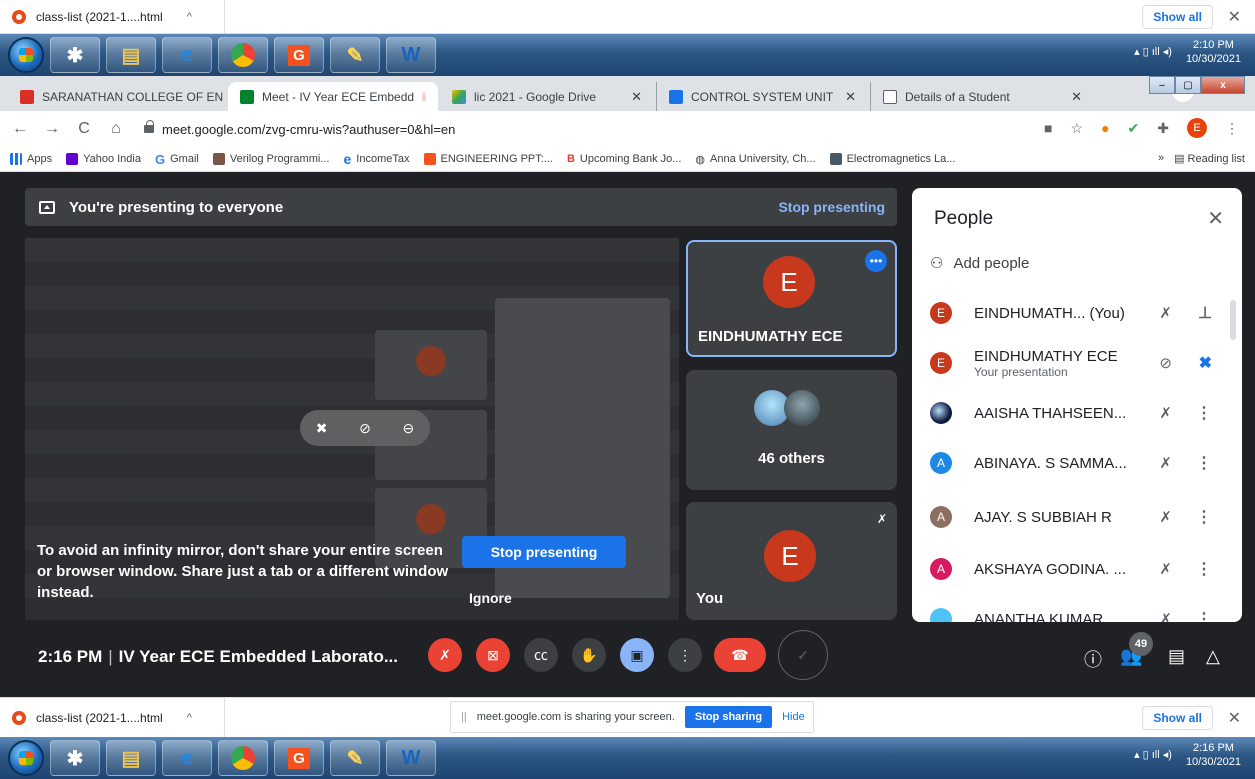  Describe the element at coordinates (322, 428) in the screenshot. I see `pin-icon: ✖` at that location.